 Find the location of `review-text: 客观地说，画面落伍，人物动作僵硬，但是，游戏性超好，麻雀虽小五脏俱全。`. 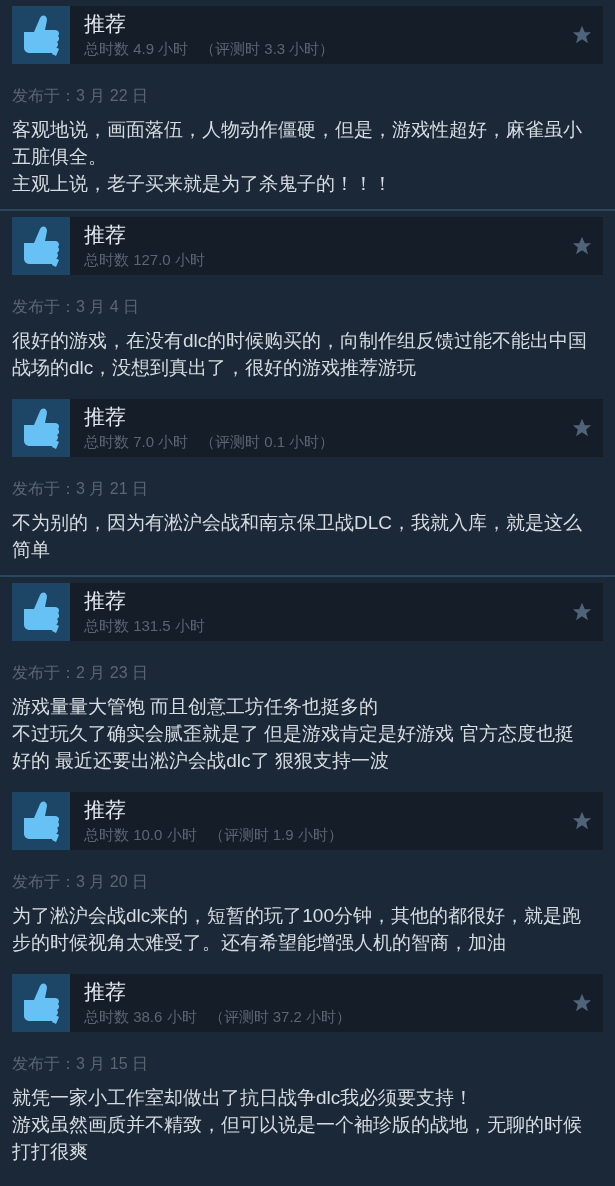

review-text: 客观地说，画面落伍，人物动作僵硬，但是，游戏性超好，麻雀虽小五脏俱全。 is located at coordinates (297, 143).